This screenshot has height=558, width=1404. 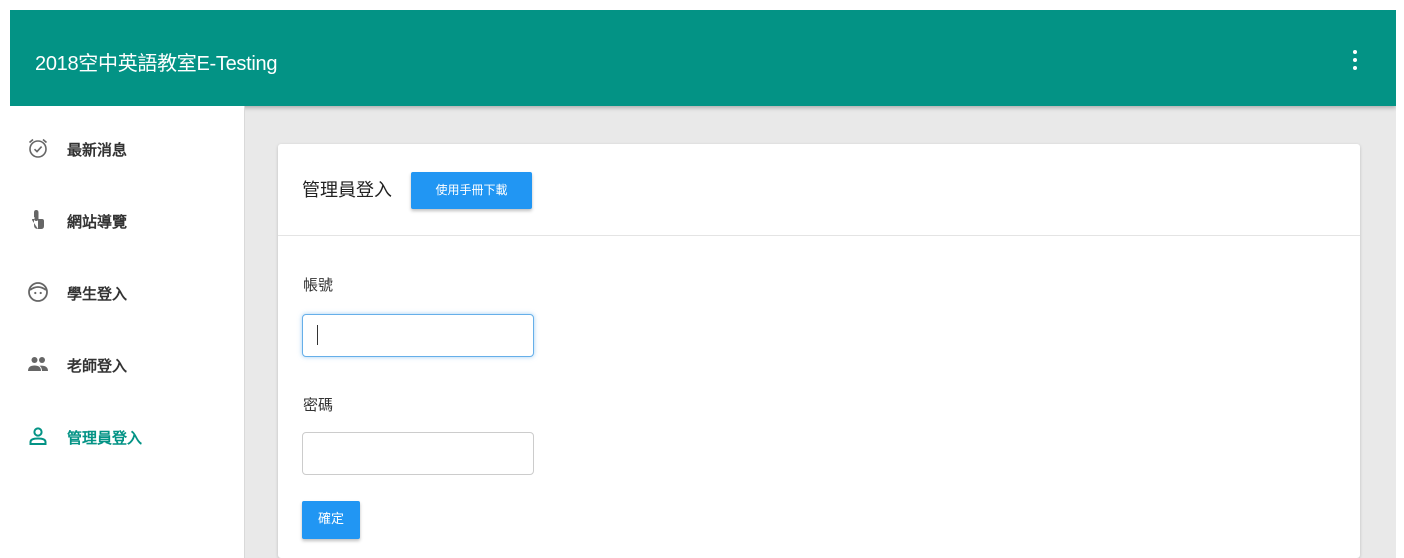 I want to click on app-title: 2018空中英語教室E-Testing, so click(x=156, y=64).